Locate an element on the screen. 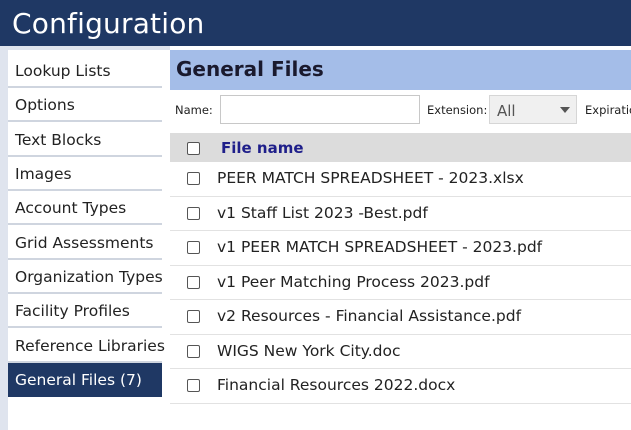 The image size is (631, 430). extension-select: All is located at coordinates (533, 109).